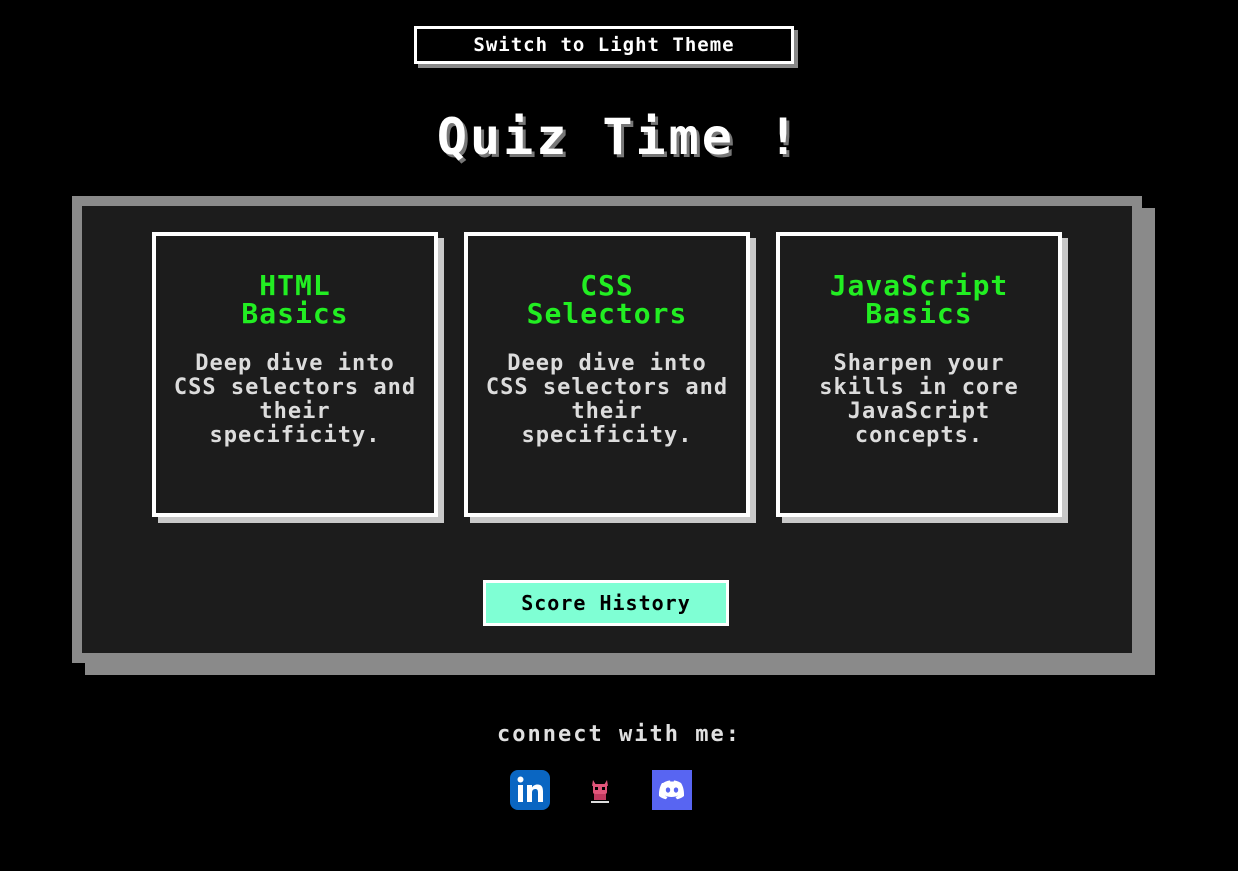 The width and height of the screenshot is (1238, 871). Describe the element at coordinates (607, 313) in the screenshot. I see `quiz-card-title-line2: Selectors` at that location.